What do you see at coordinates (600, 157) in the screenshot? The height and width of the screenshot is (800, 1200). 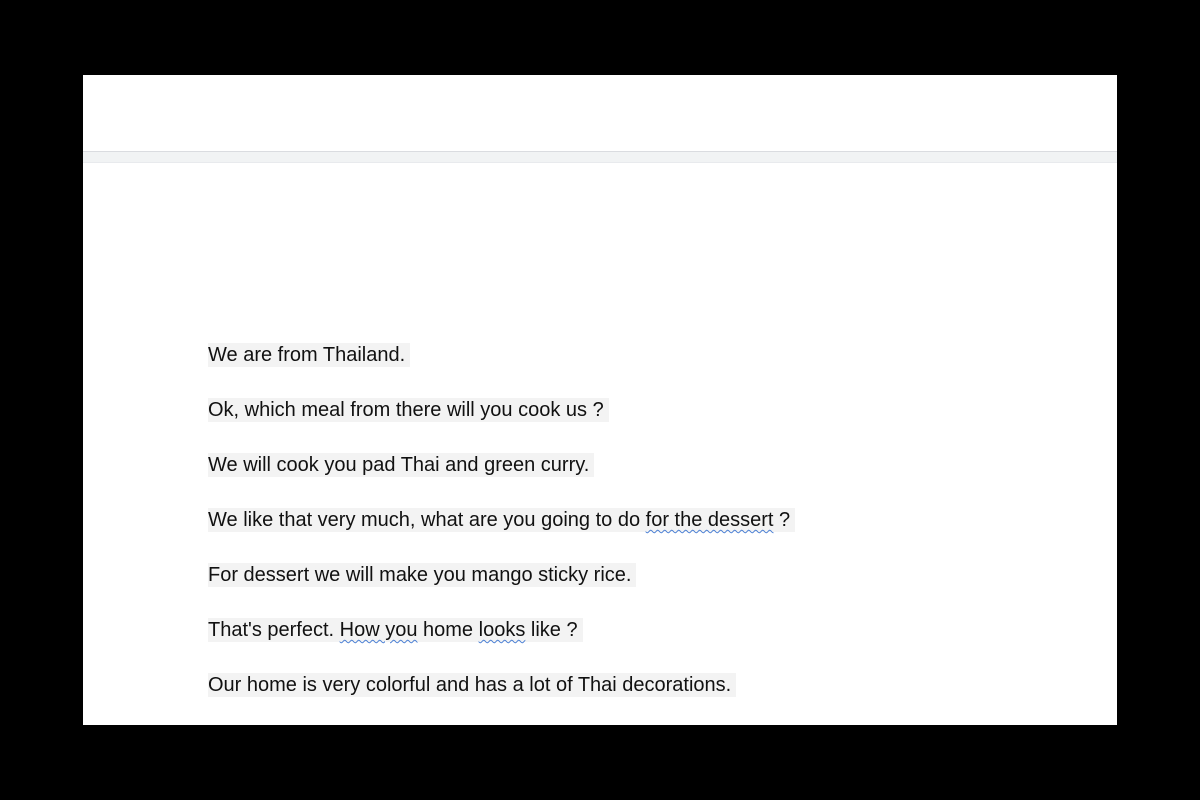 I see `page-break` at bounding box center [600, 157].